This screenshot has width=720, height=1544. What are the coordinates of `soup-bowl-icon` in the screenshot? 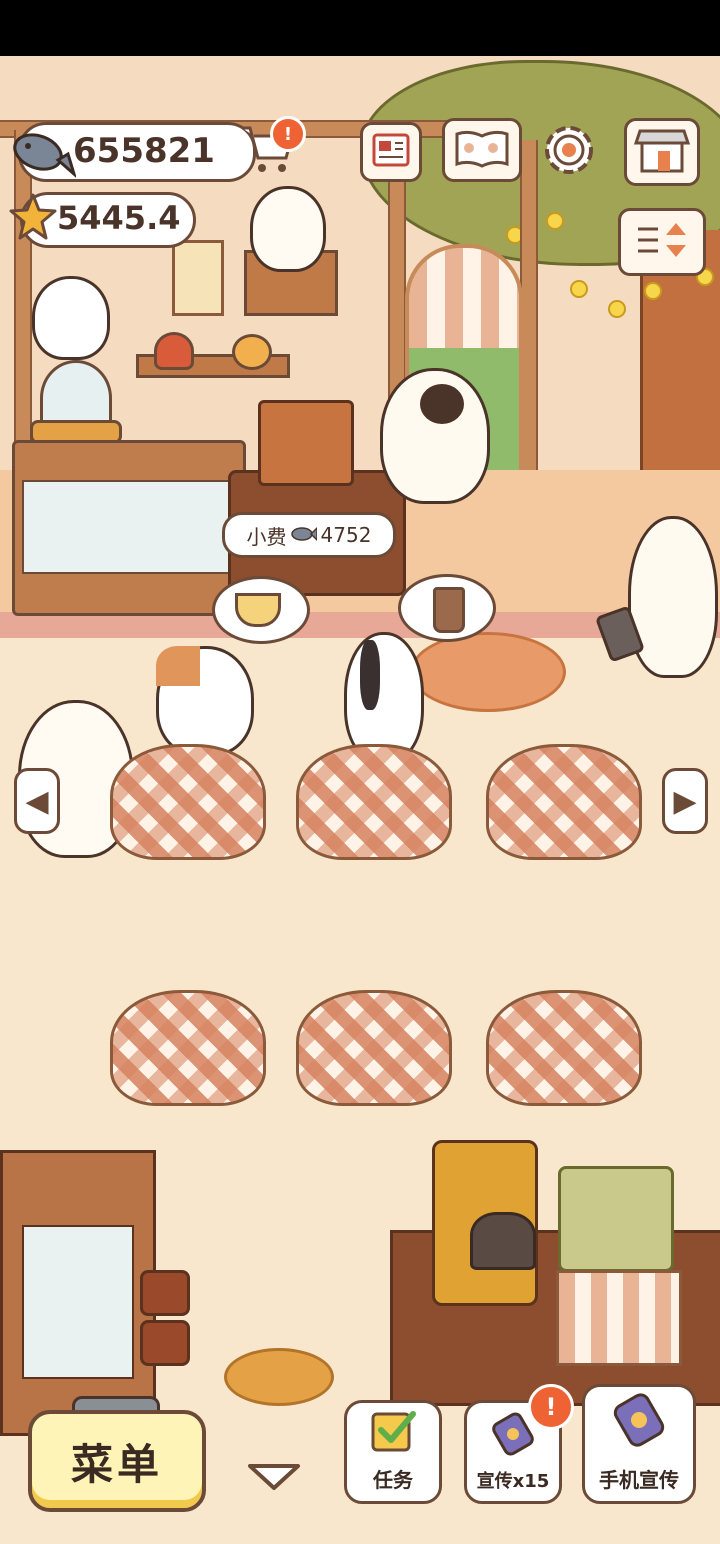 It's located at (258, 610).